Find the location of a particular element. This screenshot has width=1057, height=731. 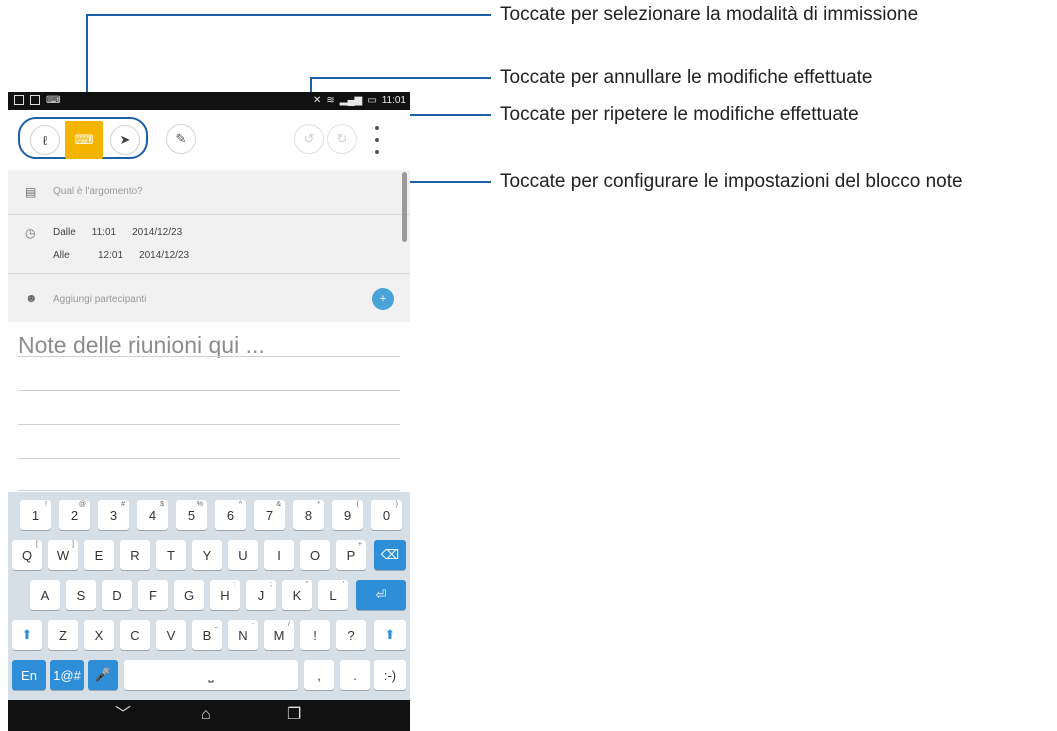

key-b-label: B is located at coordinates (207, 635).